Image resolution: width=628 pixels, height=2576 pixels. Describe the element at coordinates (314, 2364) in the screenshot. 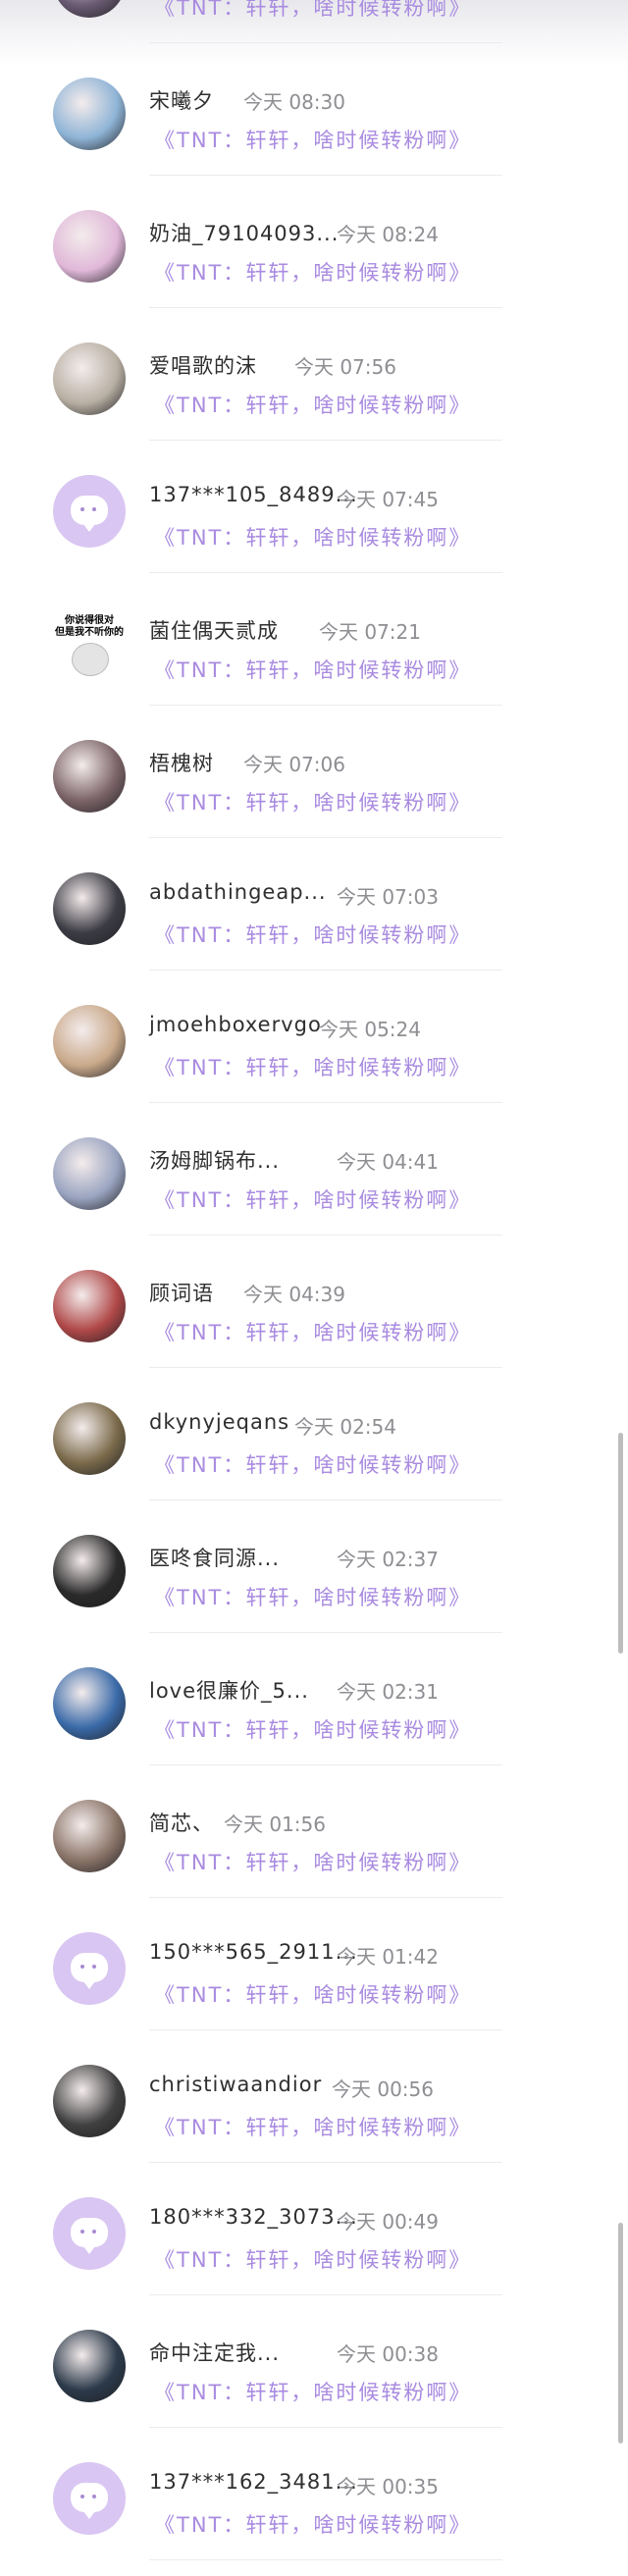

I see `list-item: 命中注定我... 今天 00:38 《TNT：轩轩，啥时候转粉啊》` at that location.